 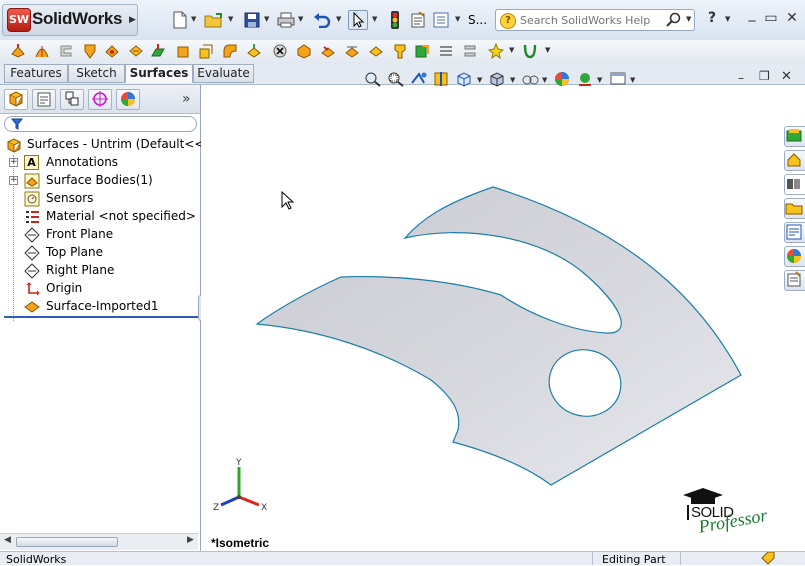 I want to click on property-manager-tab, so click(x=44, y=99).